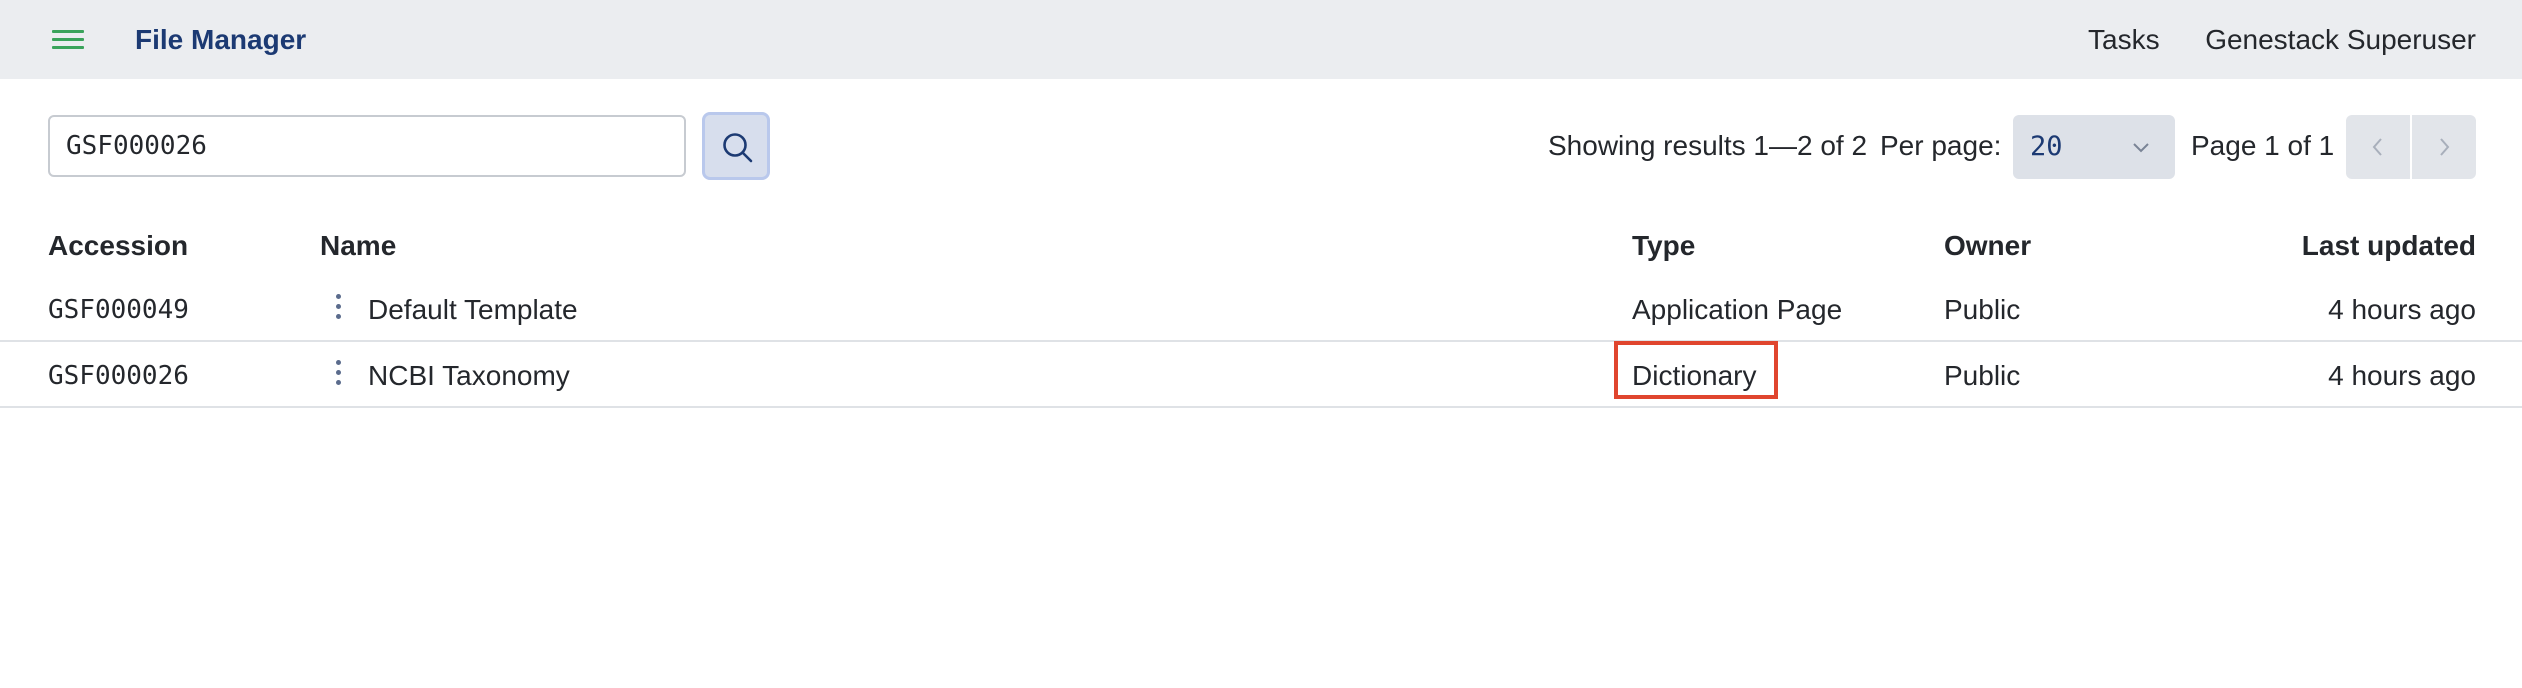 This screenshot has height=688, width=2522. I want to click on results-count: Showing results 1—2 of 2, so click(1708, 145).